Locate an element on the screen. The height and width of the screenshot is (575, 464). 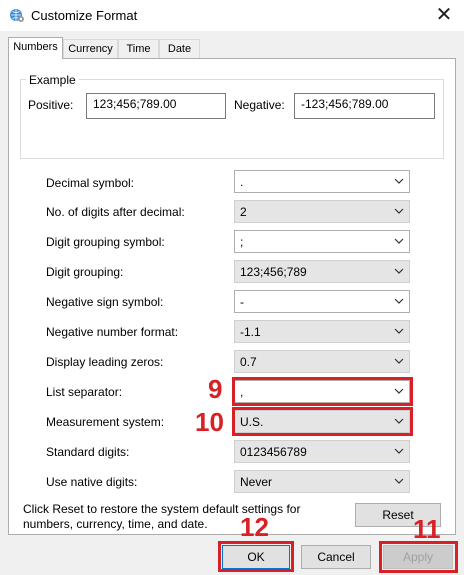
standard-digits-label: Standard digits: is located at coordinates (88, 452).